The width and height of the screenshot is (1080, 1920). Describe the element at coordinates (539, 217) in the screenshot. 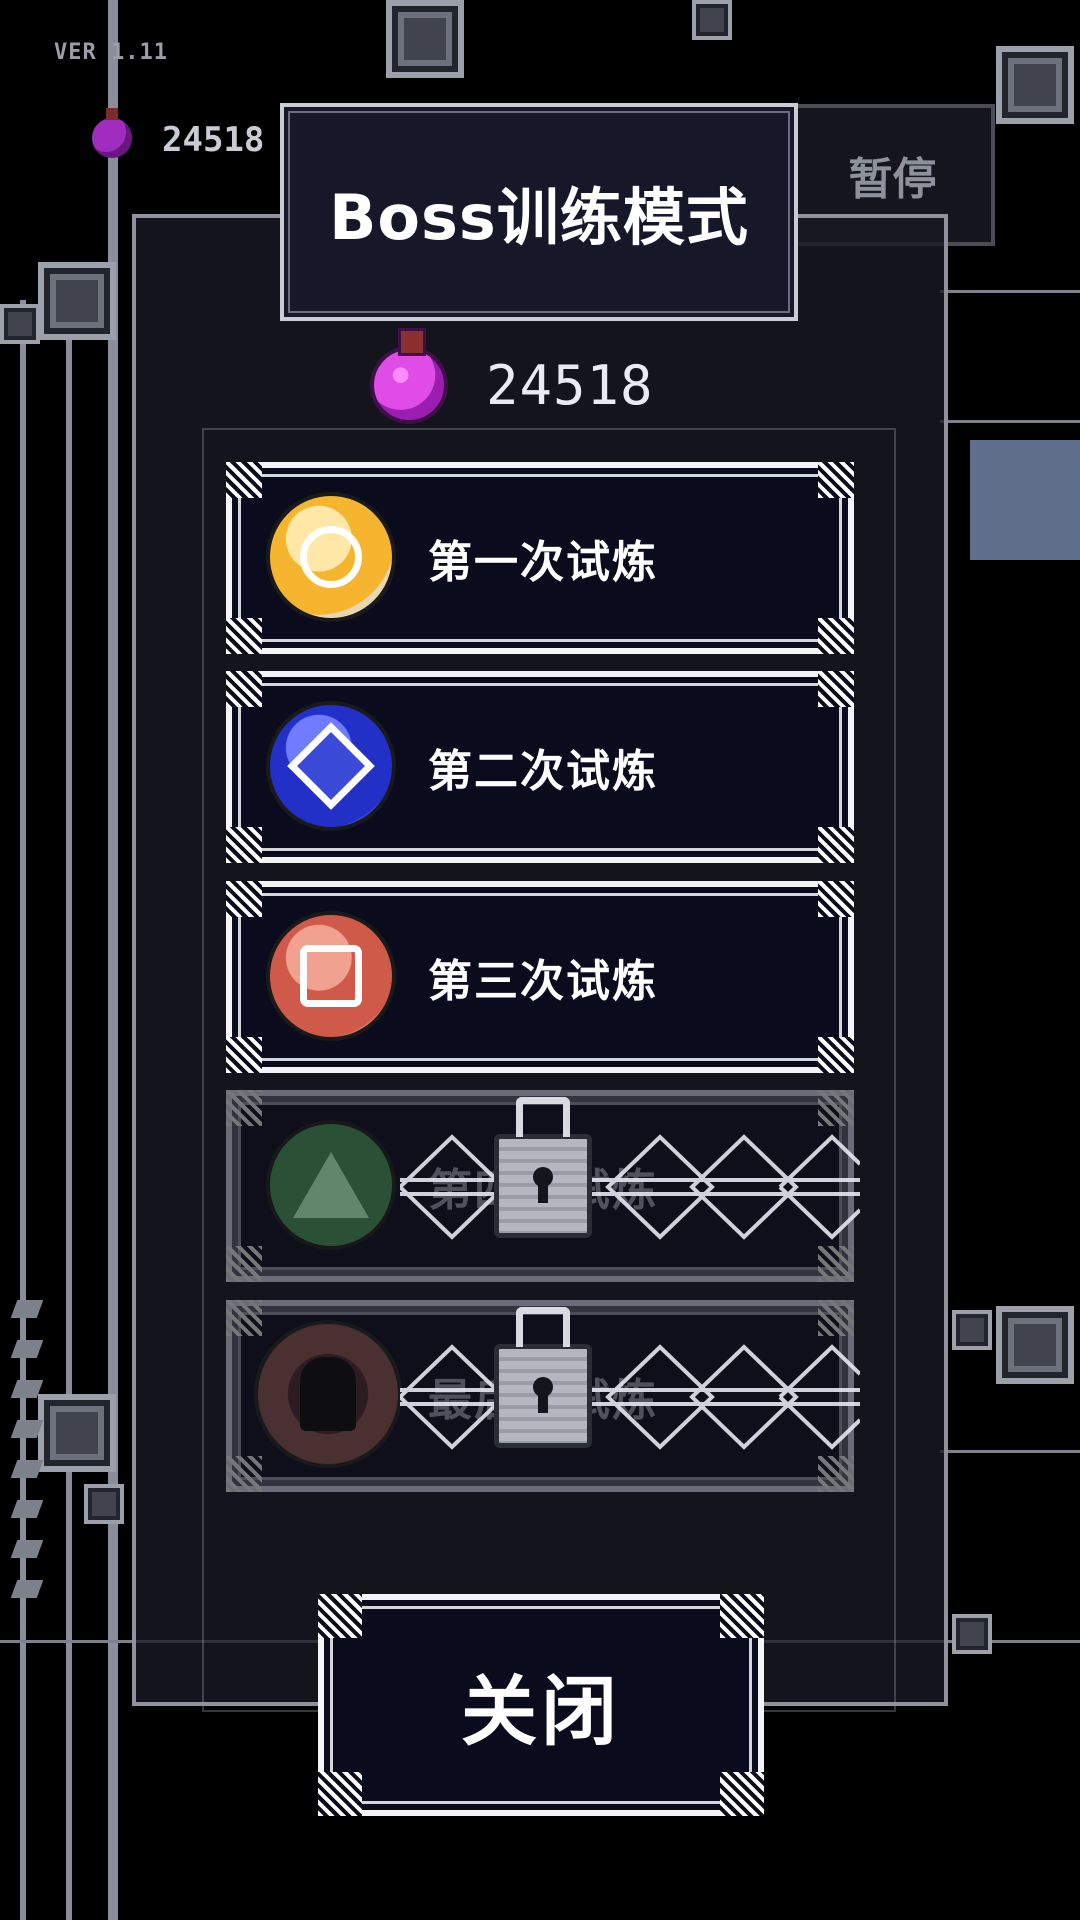

I see `dialog-title: Boss训练模式` at that location.